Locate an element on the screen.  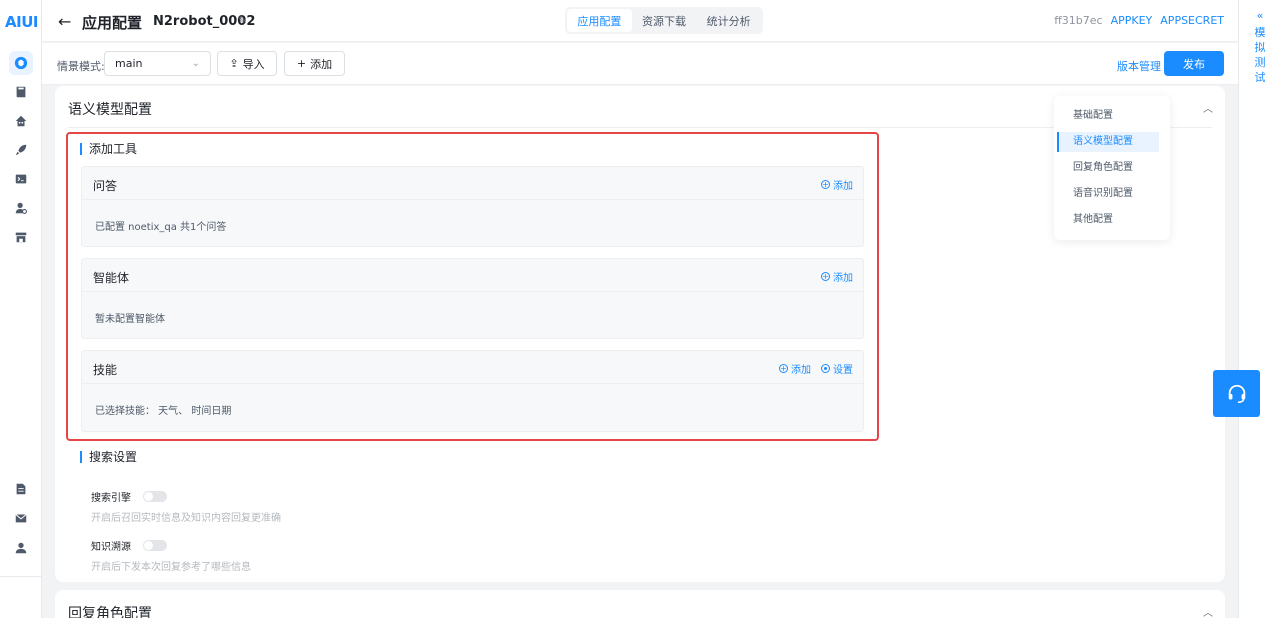
search-engine-row: 搜索引擎 is located at coordinates (129, 496).